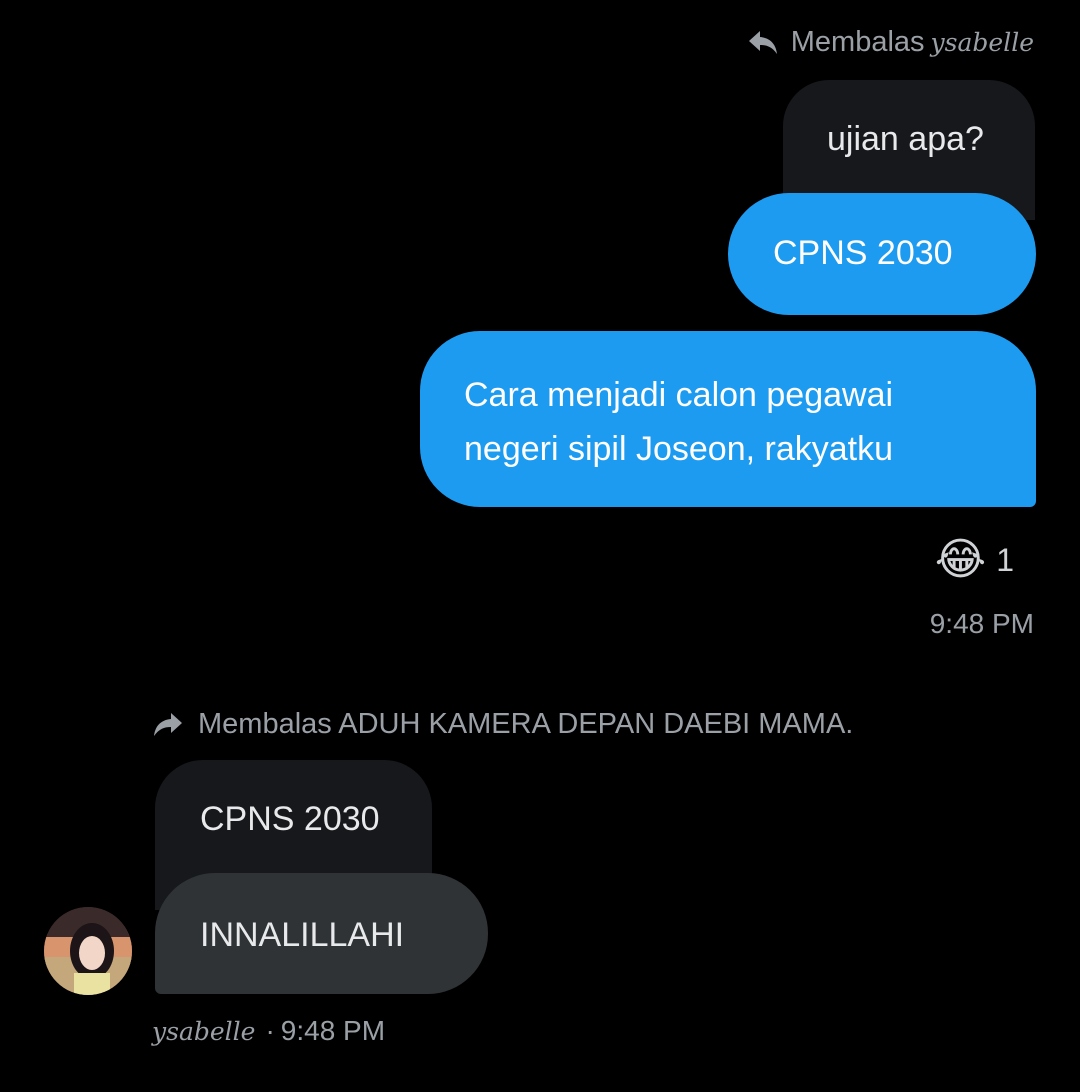 The height and width of the screenshot is (1092, 1080). I want to click on reply-arrow-icon, so click(763, 43).